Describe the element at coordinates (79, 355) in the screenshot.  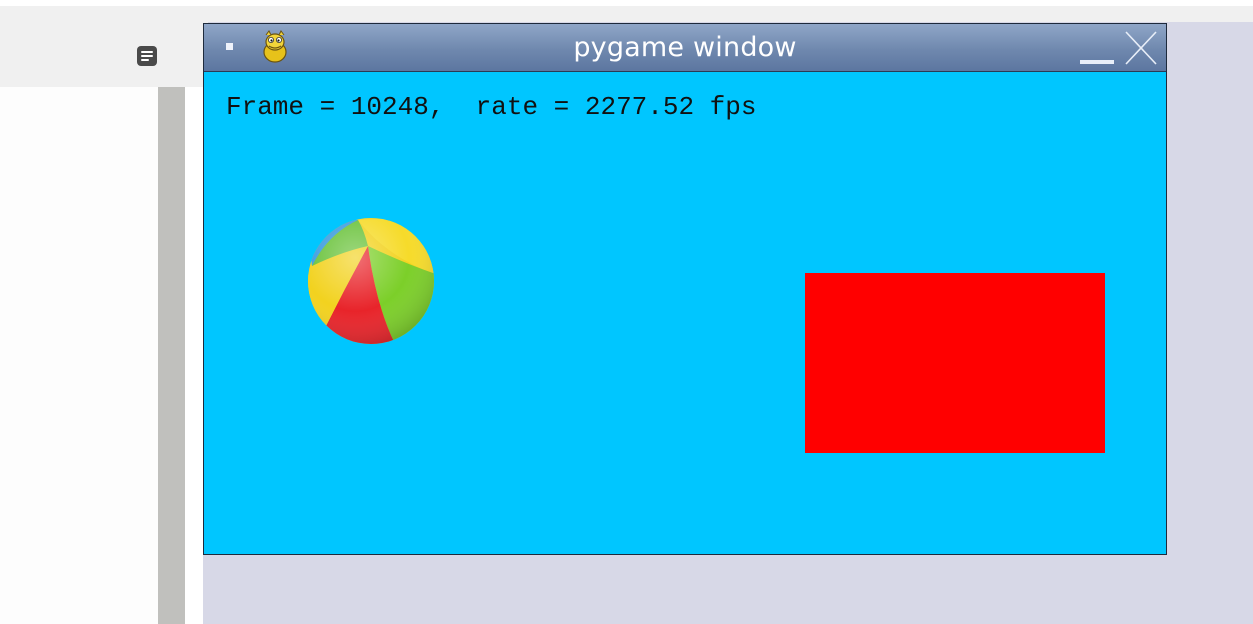
I see `side-panel` at that location.